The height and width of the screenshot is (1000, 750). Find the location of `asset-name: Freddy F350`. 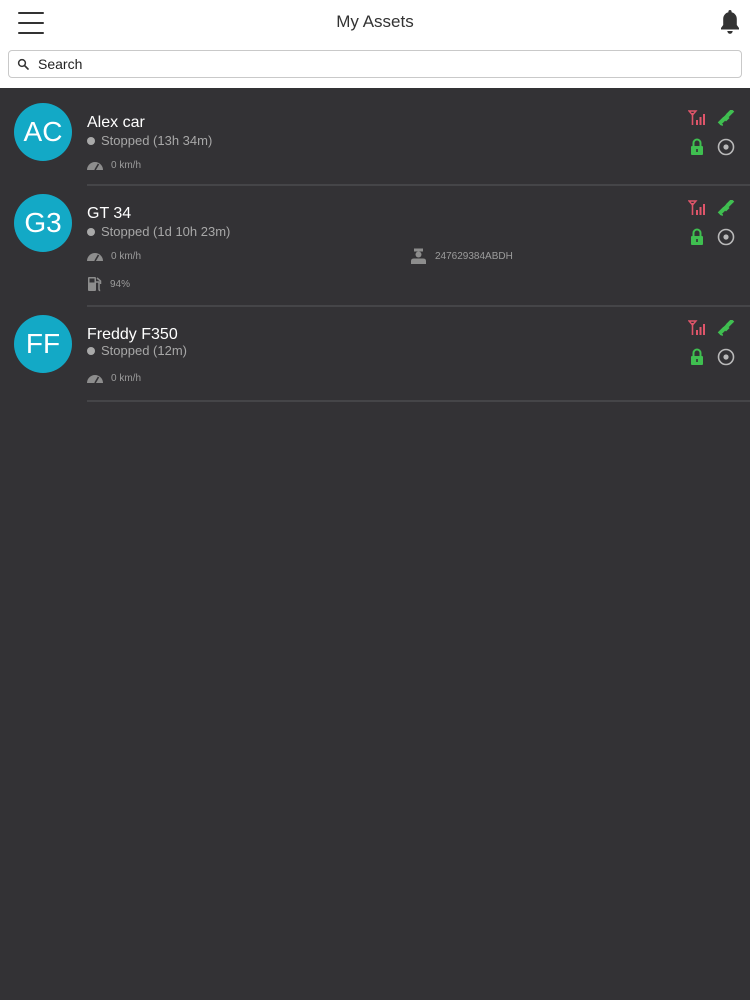

asset-name: Freddy F350 is located at coordinates (132, 334).